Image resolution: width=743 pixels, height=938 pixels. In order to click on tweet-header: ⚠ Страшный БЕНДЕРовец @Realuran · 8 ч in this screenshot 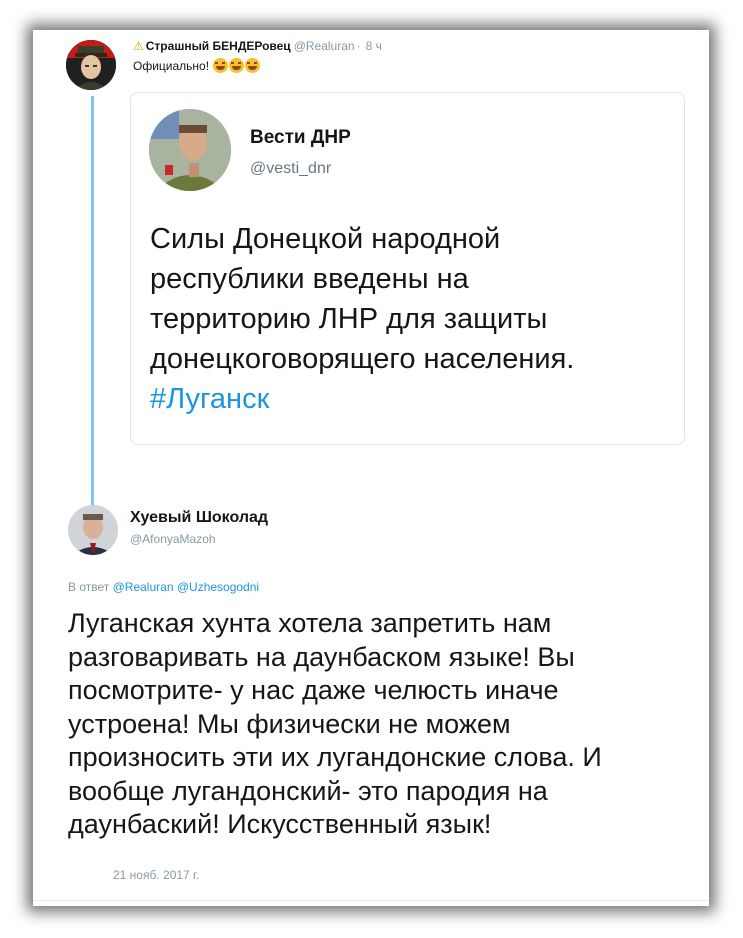, I will do `click(257, 46)`.